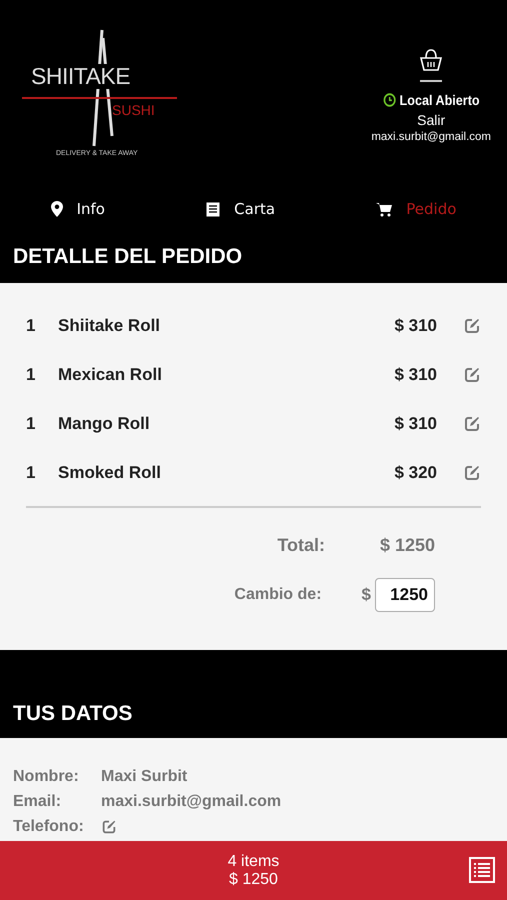 The height and width of the screenshot is (900, 507). Describe the element at coordinates (406, 545) in the screenshot. I see `total-value: $ 1250` at that location.